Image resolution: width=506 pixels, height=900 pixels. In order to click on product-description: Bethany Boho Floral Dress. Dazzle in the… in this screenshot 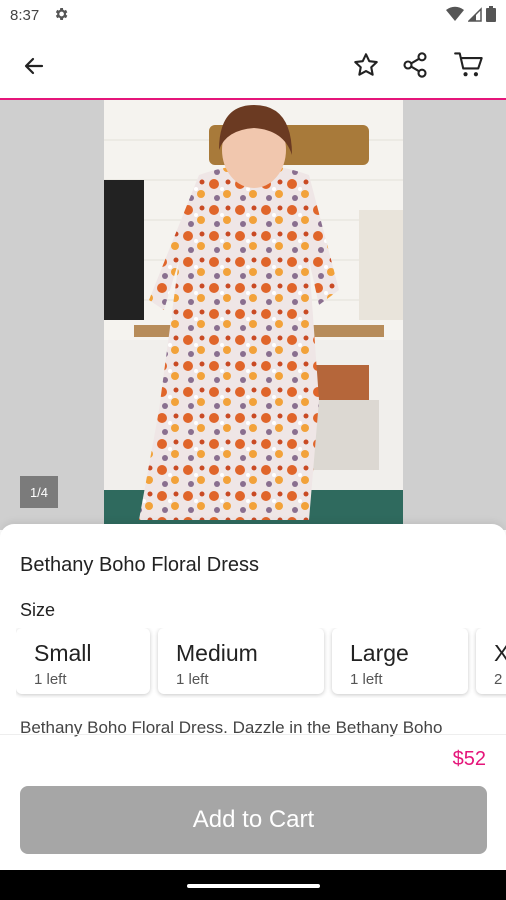, I will do `click(231, 727)`.